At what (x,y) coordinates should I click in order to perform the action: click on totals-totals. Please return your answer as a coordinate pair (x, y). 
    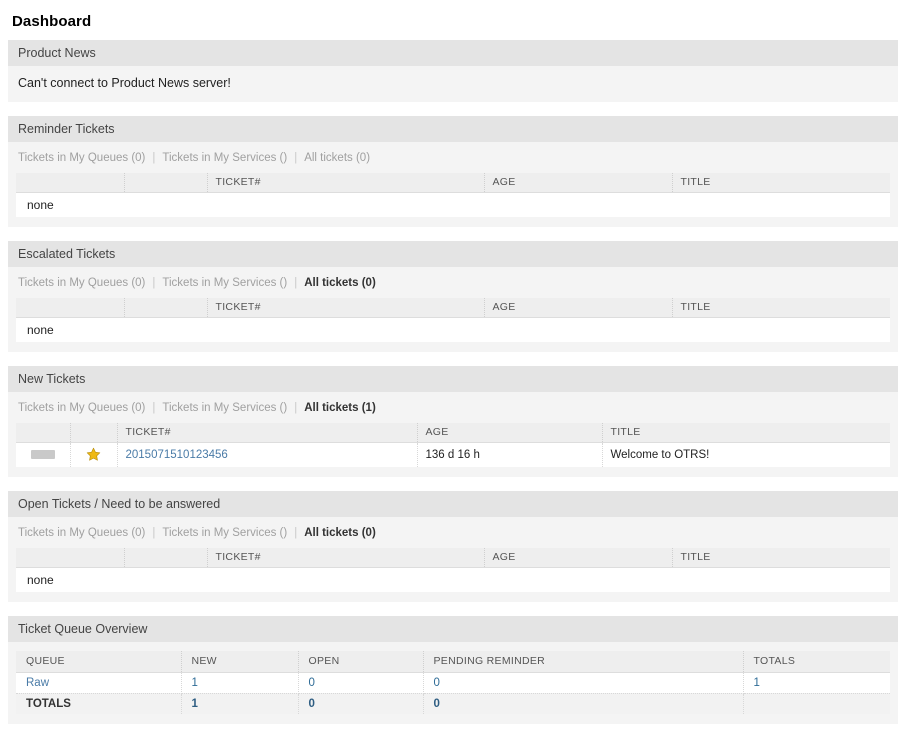
    Looking at the image, I should click on (816, 703).